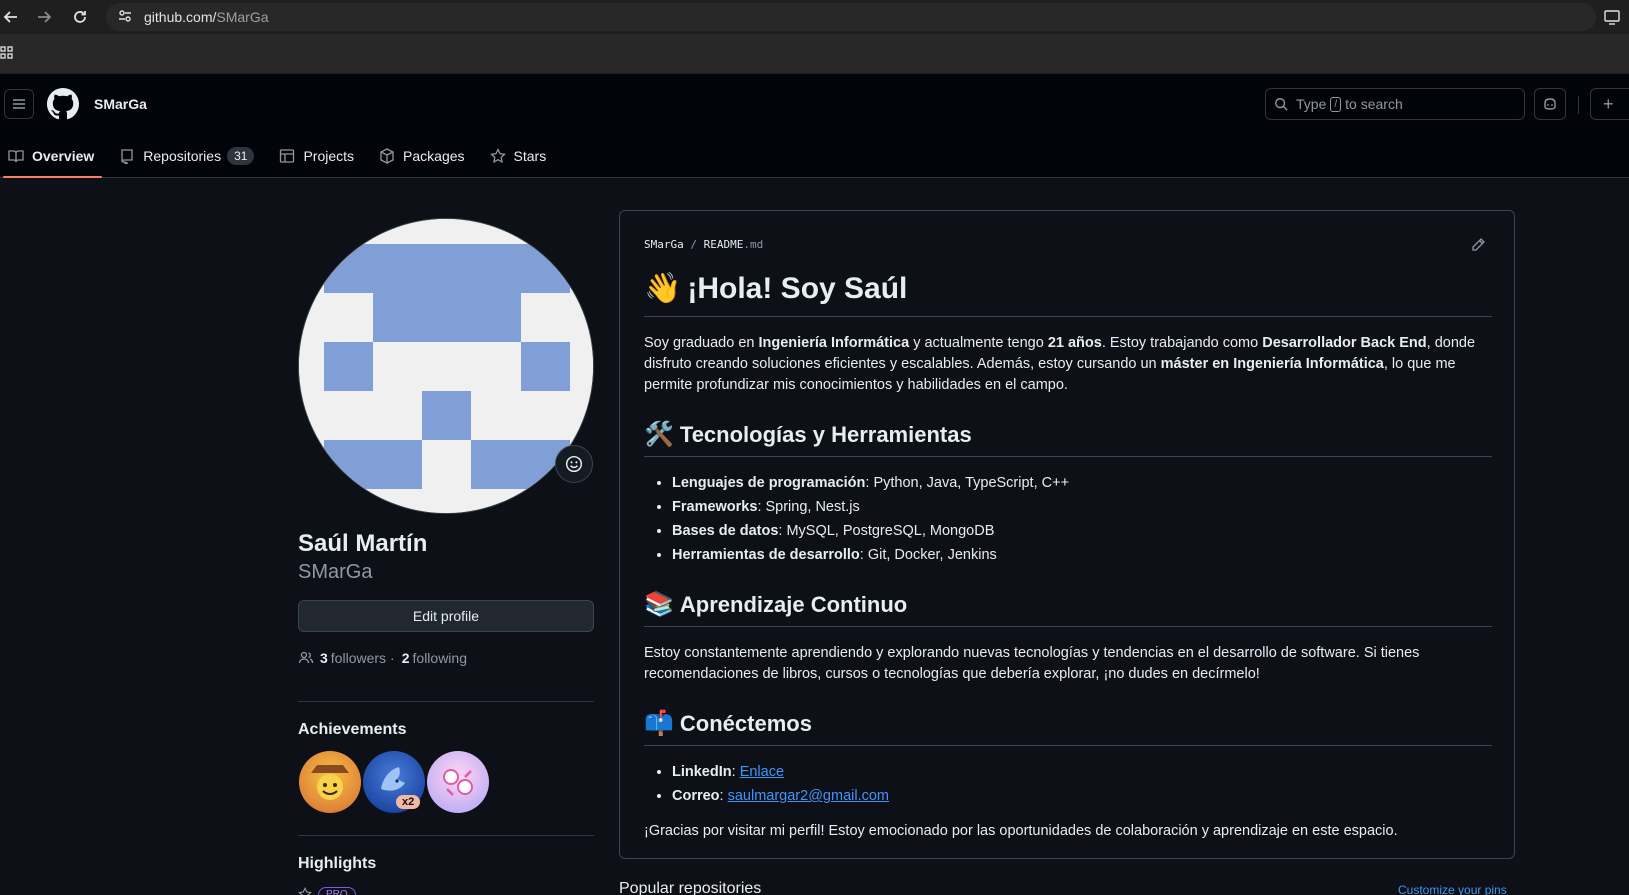 Image resolution: width=1629 pixels, height=895 pixels. Describe the element at coordinates (1082, 507) in the screenshot. I see `list-item: Frameworks: Spring, Nest.js` at that location.